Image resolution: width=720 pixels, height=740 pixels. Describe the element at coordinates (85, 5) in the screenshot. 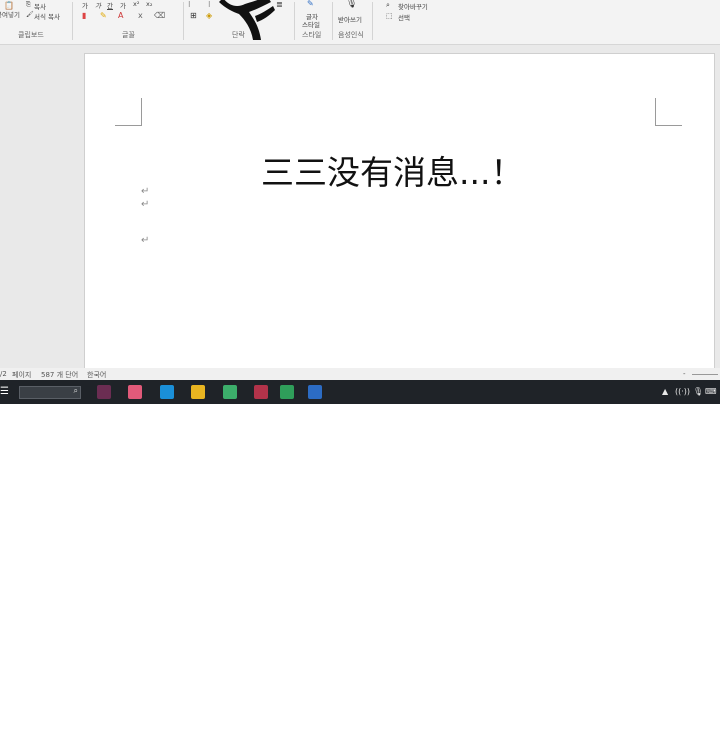

I see `bold-button: 가` at that location.